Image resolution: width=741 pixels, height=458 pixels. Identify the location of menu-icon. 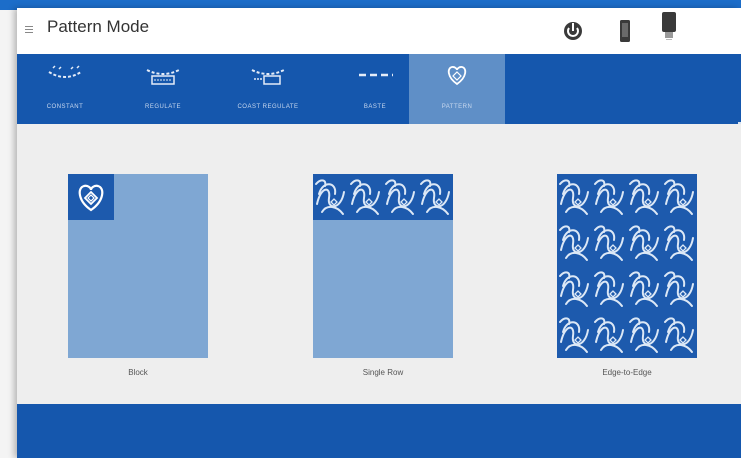
(29, 31).